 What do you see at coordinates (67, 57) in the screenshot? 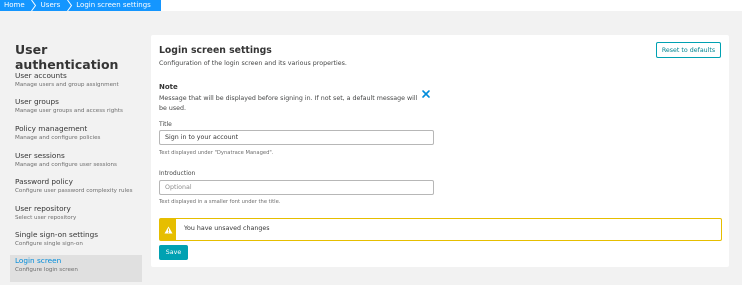
I see `sidebar-title: User authentication` at bounding box center [67, 57].